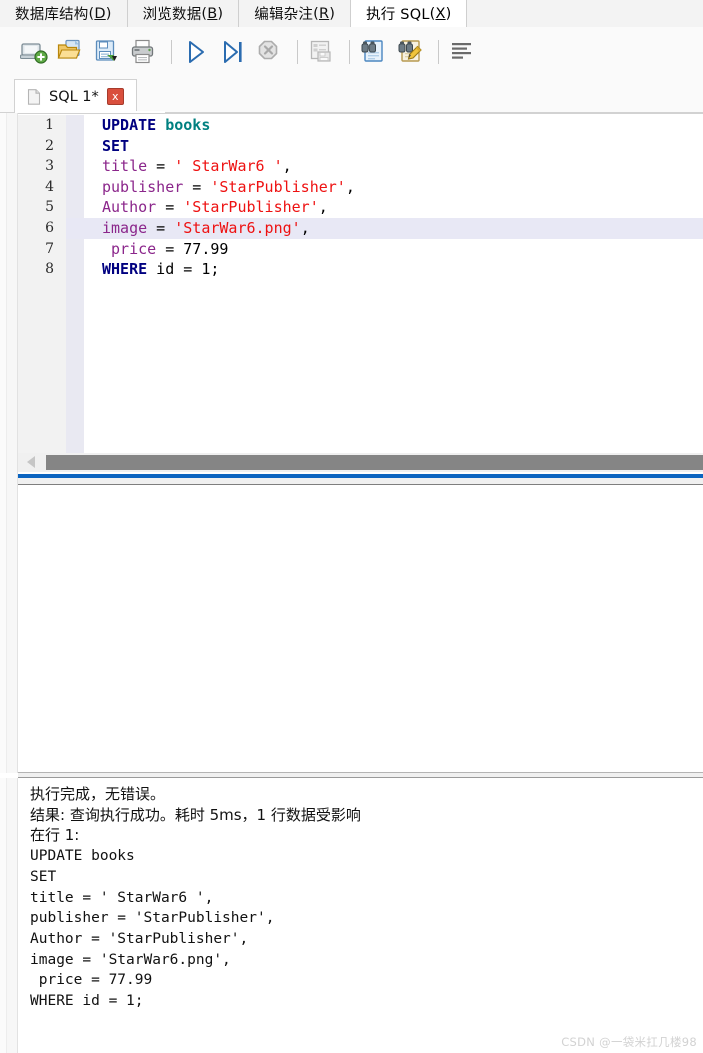 The height and width of the screenshot is (1053, 703). What do you see at coordinates (374, 52) in the screenshot?
I see `find-button` at bounding box center [374, 52].